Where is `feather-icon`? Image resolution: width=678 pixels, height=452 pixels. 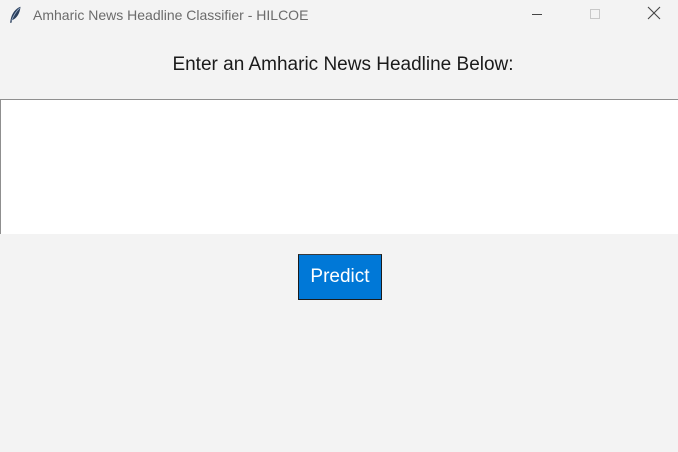
feather-icon is located at coordinates (15, 15).